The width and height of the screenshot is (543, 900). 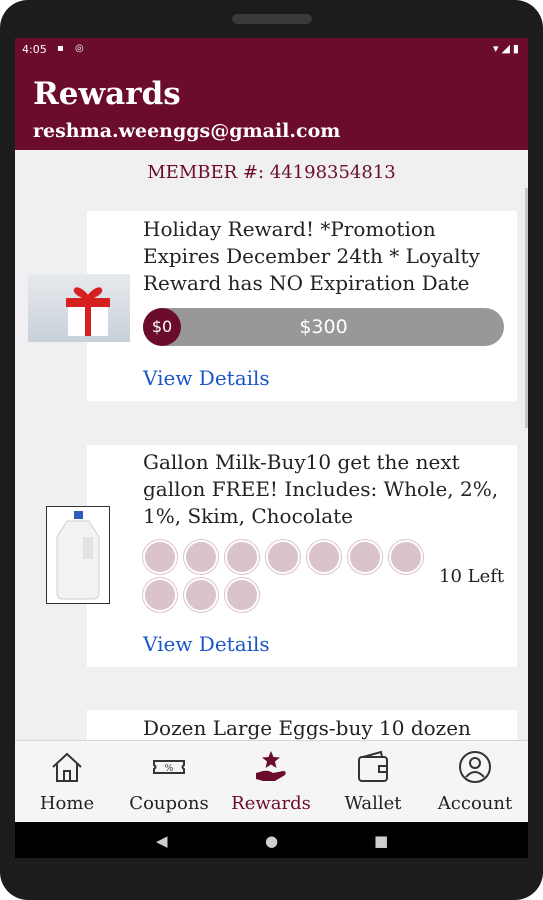 I want to click on nav-coupons: % Coupons, so click(x=169, y=782).